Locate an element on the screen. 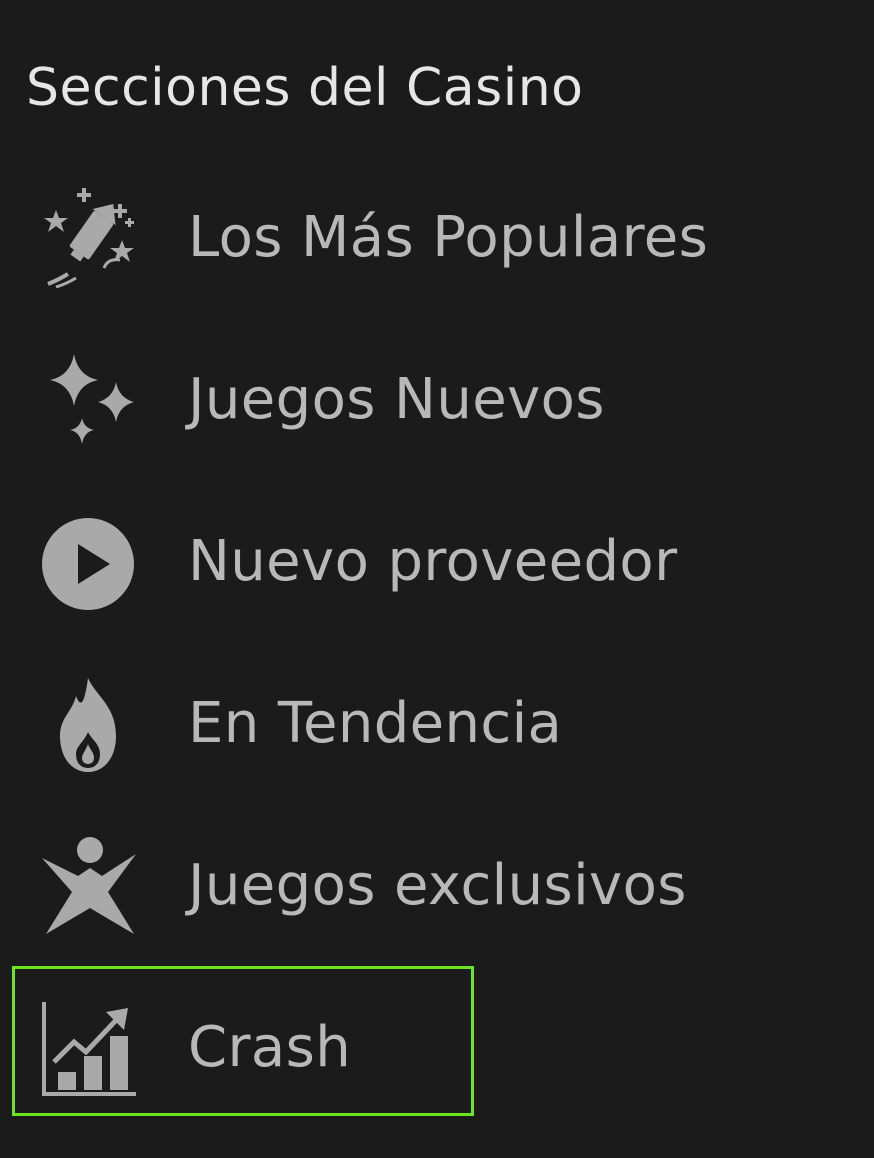  flame-icon is located at coordinates (88, 724).